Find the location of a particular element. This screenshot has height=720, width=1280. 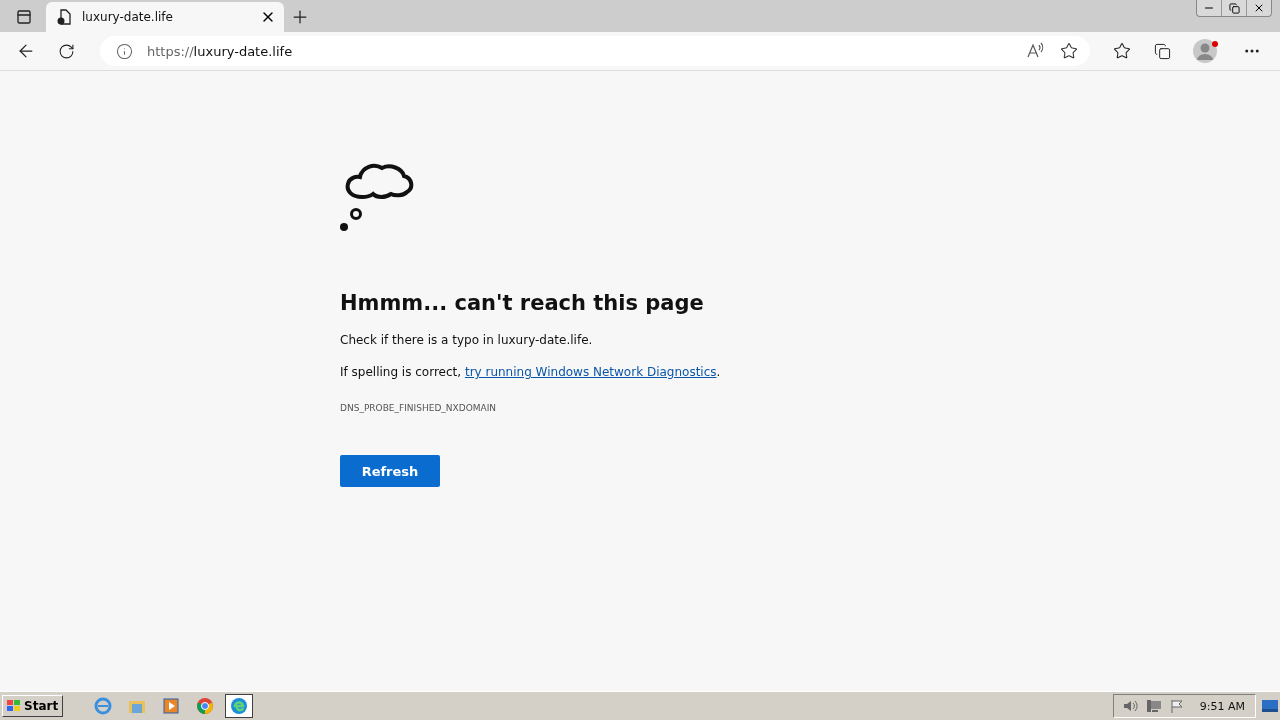

folder-icon is located at coordinates (137, 706).